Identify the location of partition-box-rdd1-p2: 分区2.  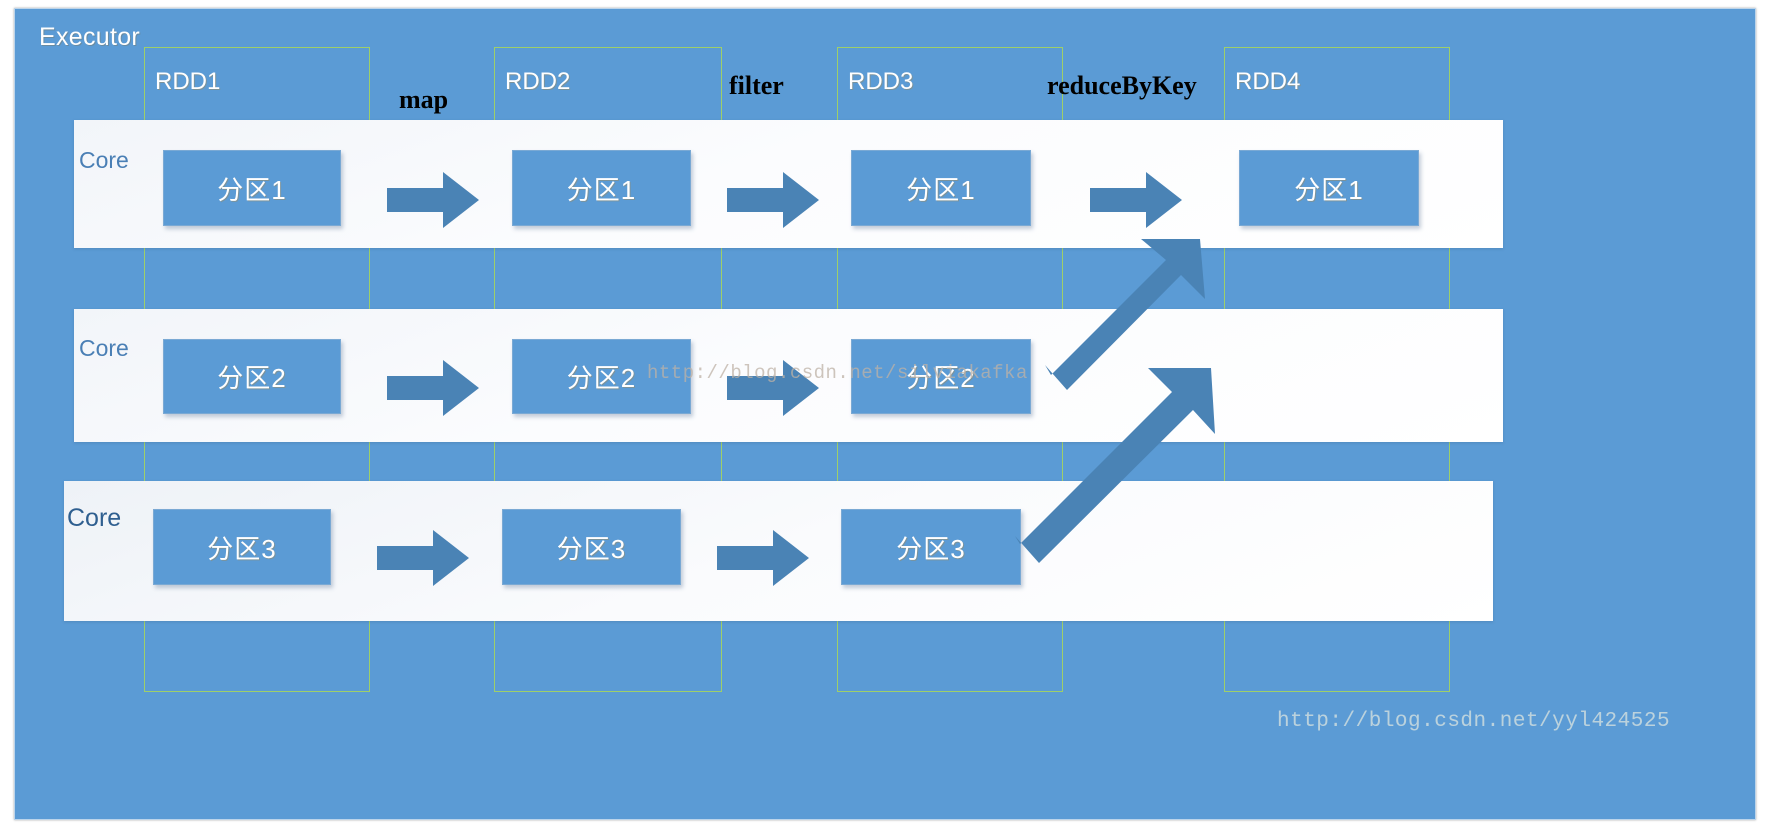
(252, 376).